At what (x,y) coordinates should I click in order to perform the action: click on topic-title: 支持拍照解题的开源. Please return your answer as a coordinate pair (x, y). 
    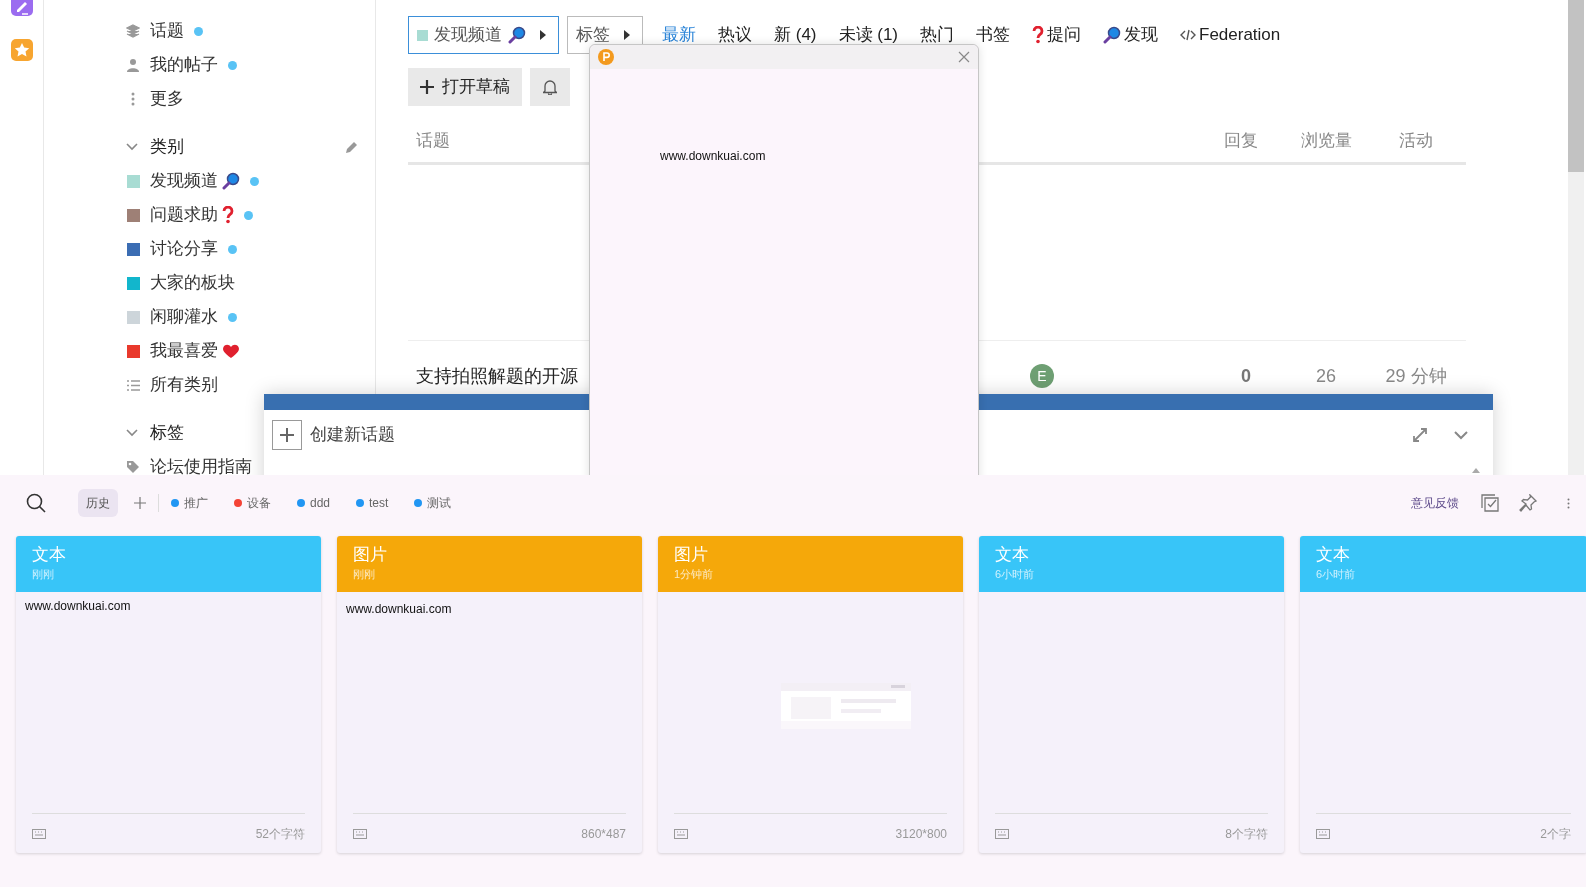
    Looking at the image, I should click on (493, 376).